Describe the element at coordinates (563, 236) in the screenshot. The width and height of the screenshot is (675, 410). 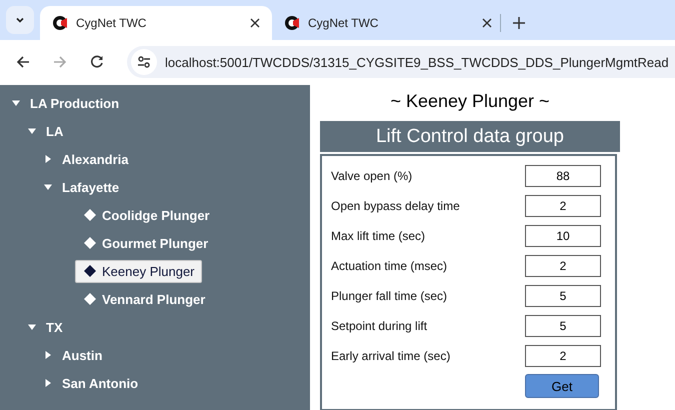
I see `input-field: 10` at that location.